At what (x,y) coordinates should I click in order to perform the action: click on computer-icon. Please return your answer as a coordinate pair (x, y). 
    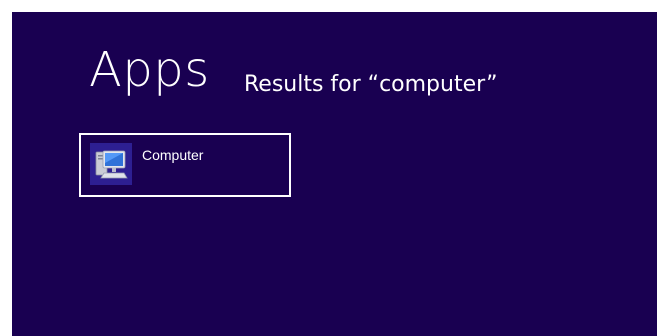
    Looking at the image, I should click on (111, 164).